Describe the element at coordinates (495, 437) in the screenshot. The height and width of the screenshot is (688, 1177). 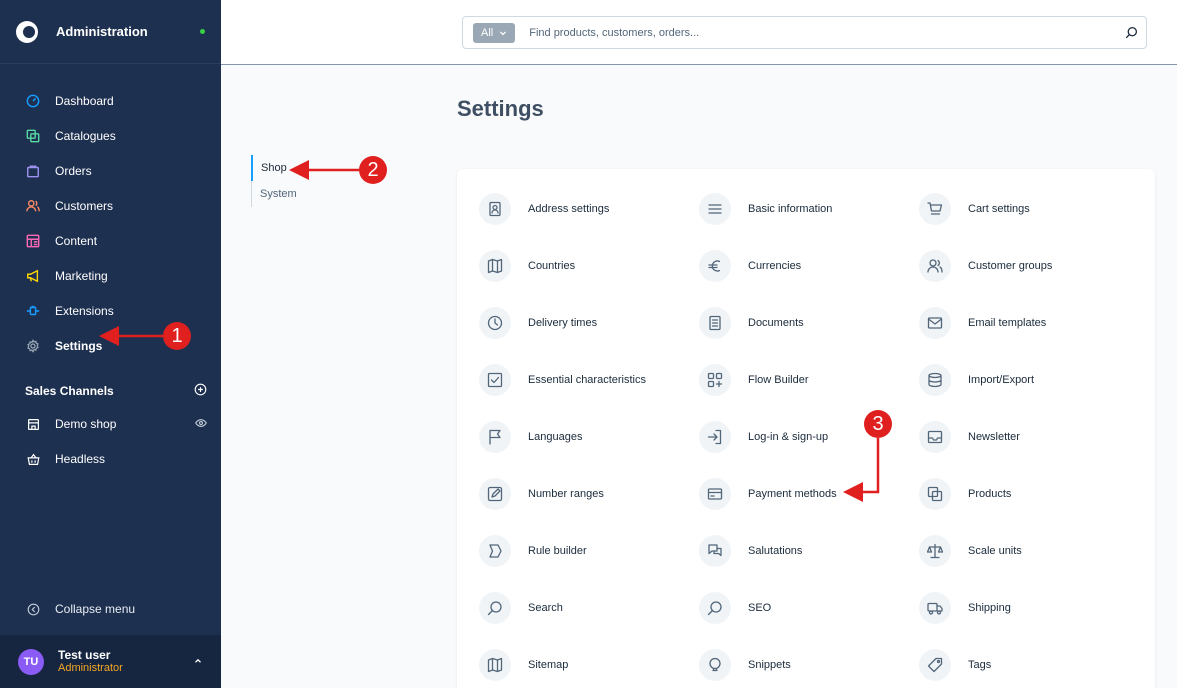
I see `flag-icon` at that location.